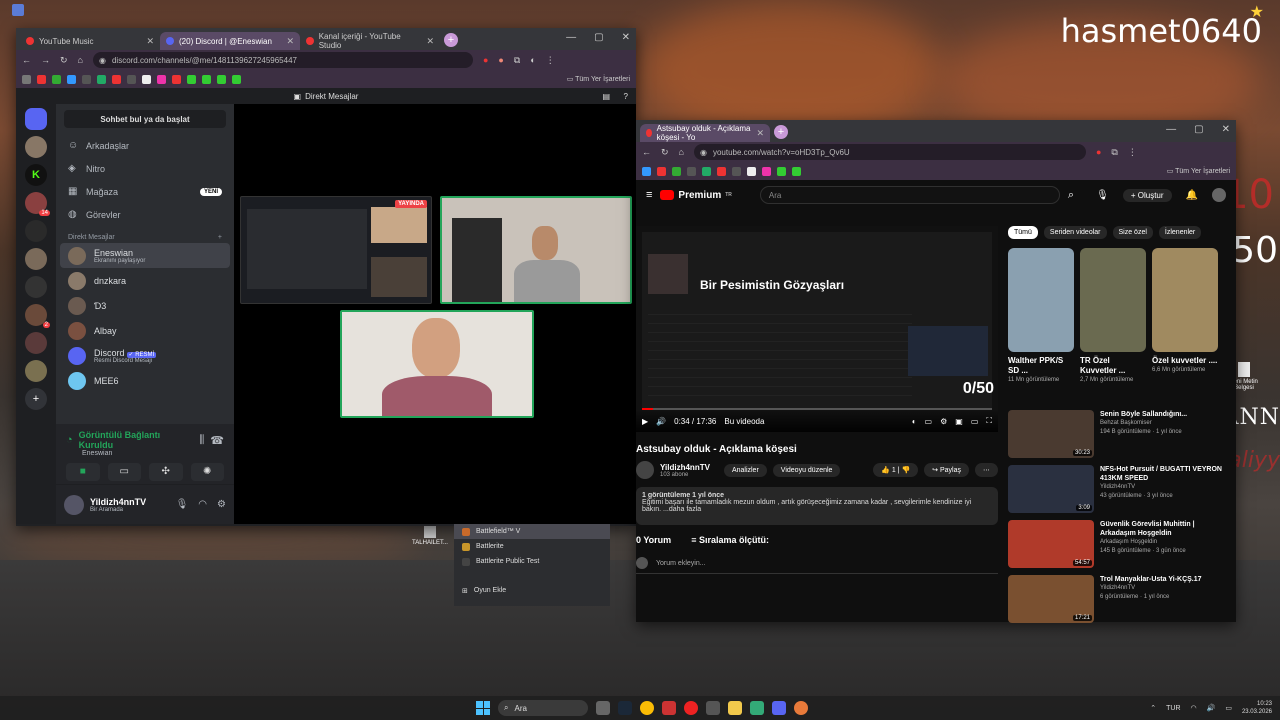 The image size is (1280, 720). Describe the element at coordinates (905, 470) in the screenshot. I see `dislike-icon: 👎` at that location.